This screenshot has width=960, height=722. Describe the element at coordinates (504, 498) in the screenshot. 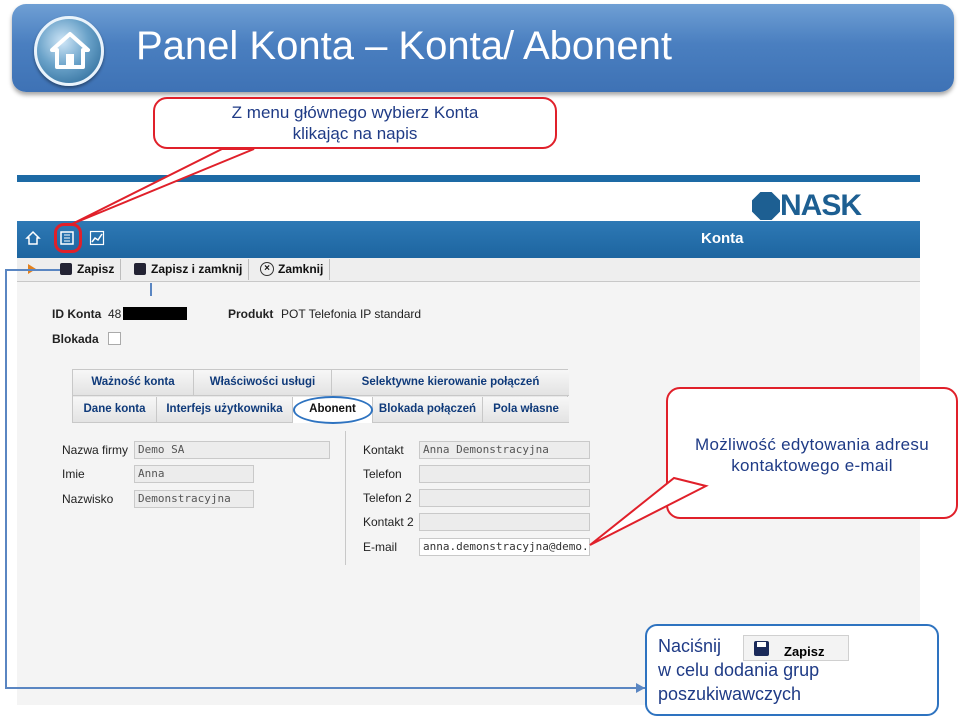

I see `phone2-field` at that location.